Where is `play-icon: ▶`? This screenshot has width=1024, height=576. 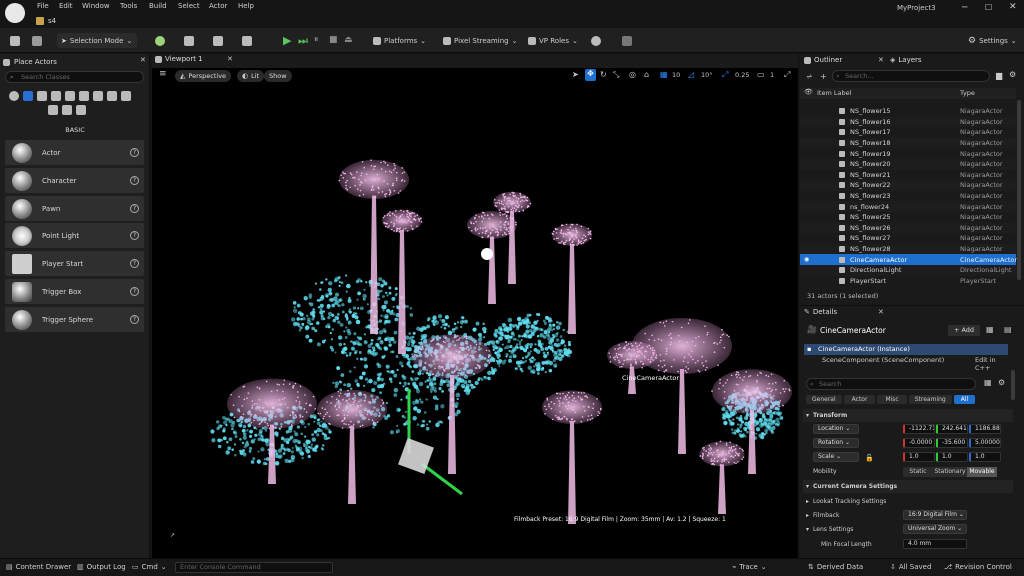
play-icon: ▶ is located at coordinates (287, 40).